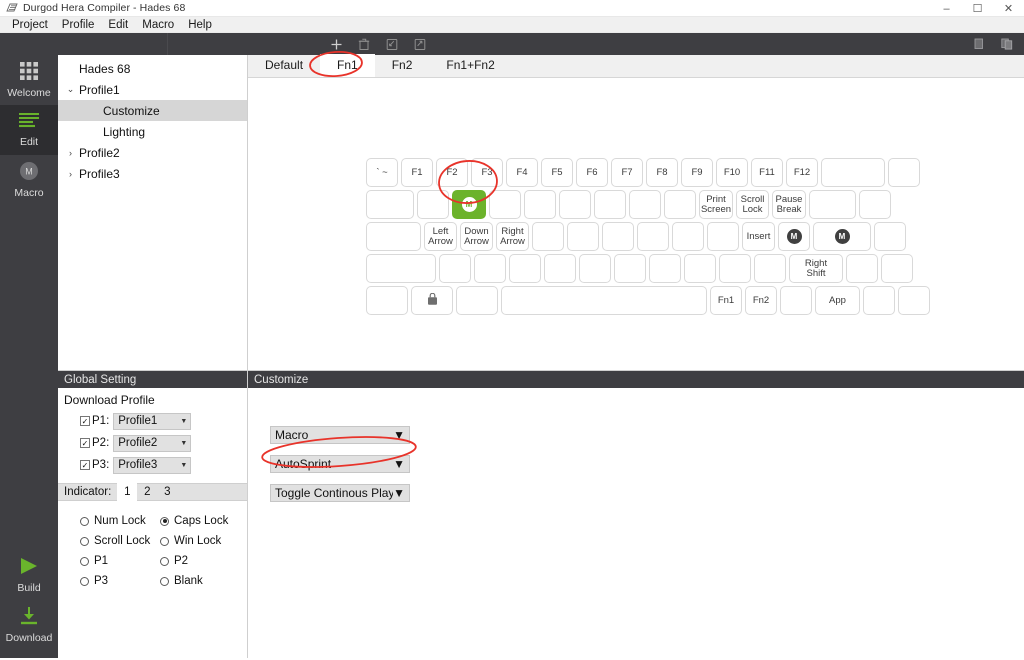 The height and width of the screenshot is (660, 1024). What do you see at coordinates (802, 172) in the screenshot?
I see `key-f12: F12` at bounding box center [802, 172].